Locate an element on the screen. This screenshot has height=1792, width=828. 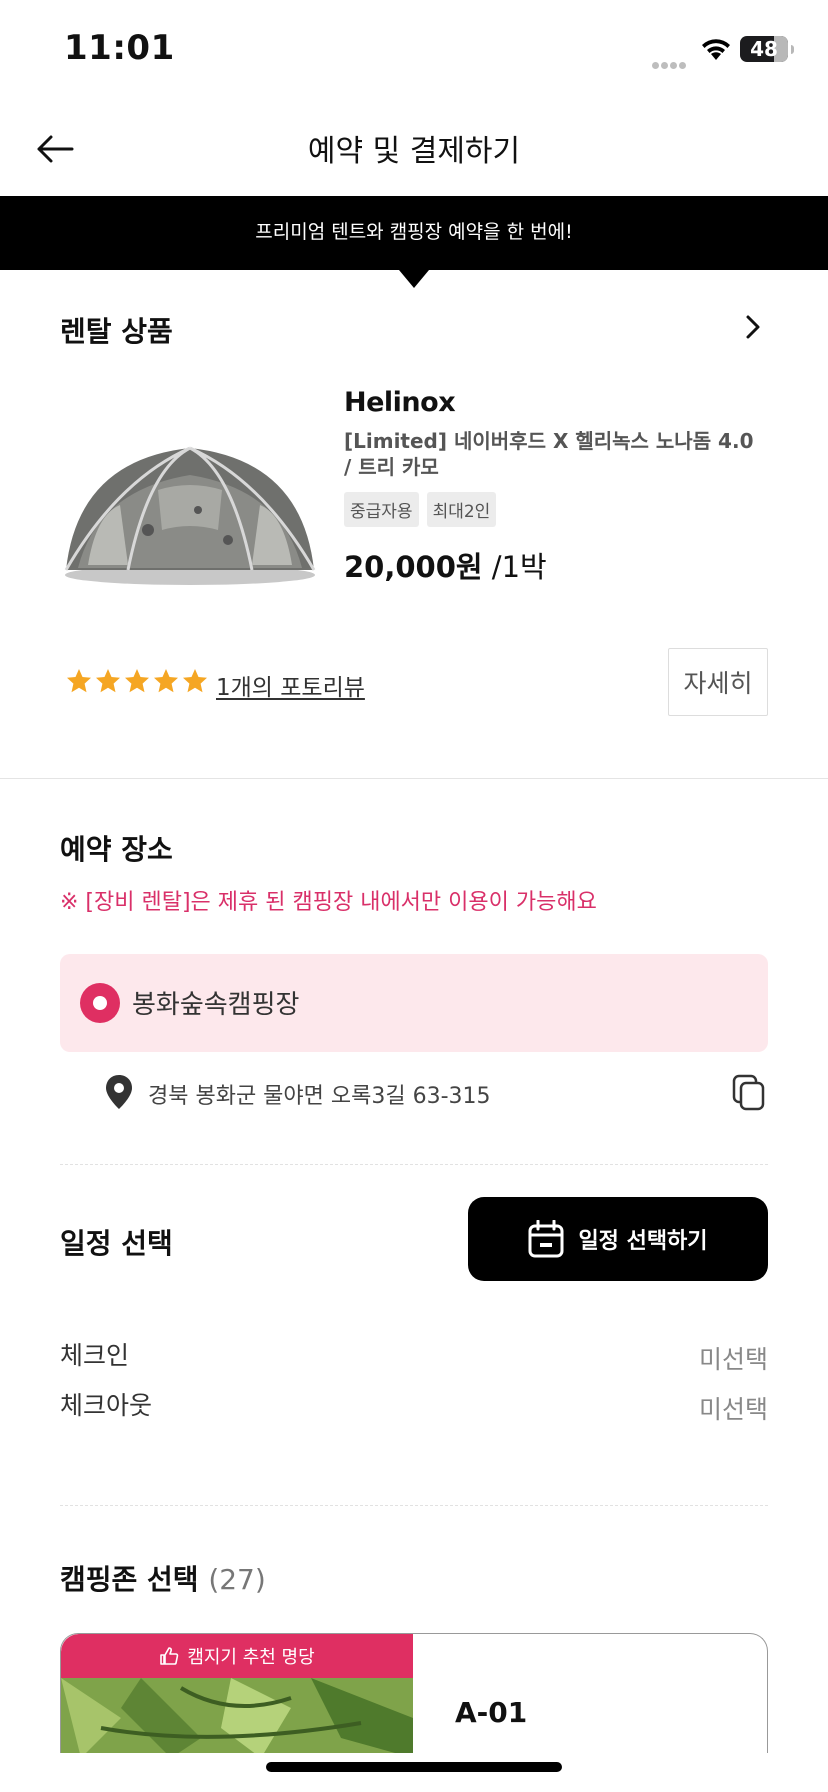
zone-section-title: 캠핑존 선택 (27) is located at coordinates (163, 1578).